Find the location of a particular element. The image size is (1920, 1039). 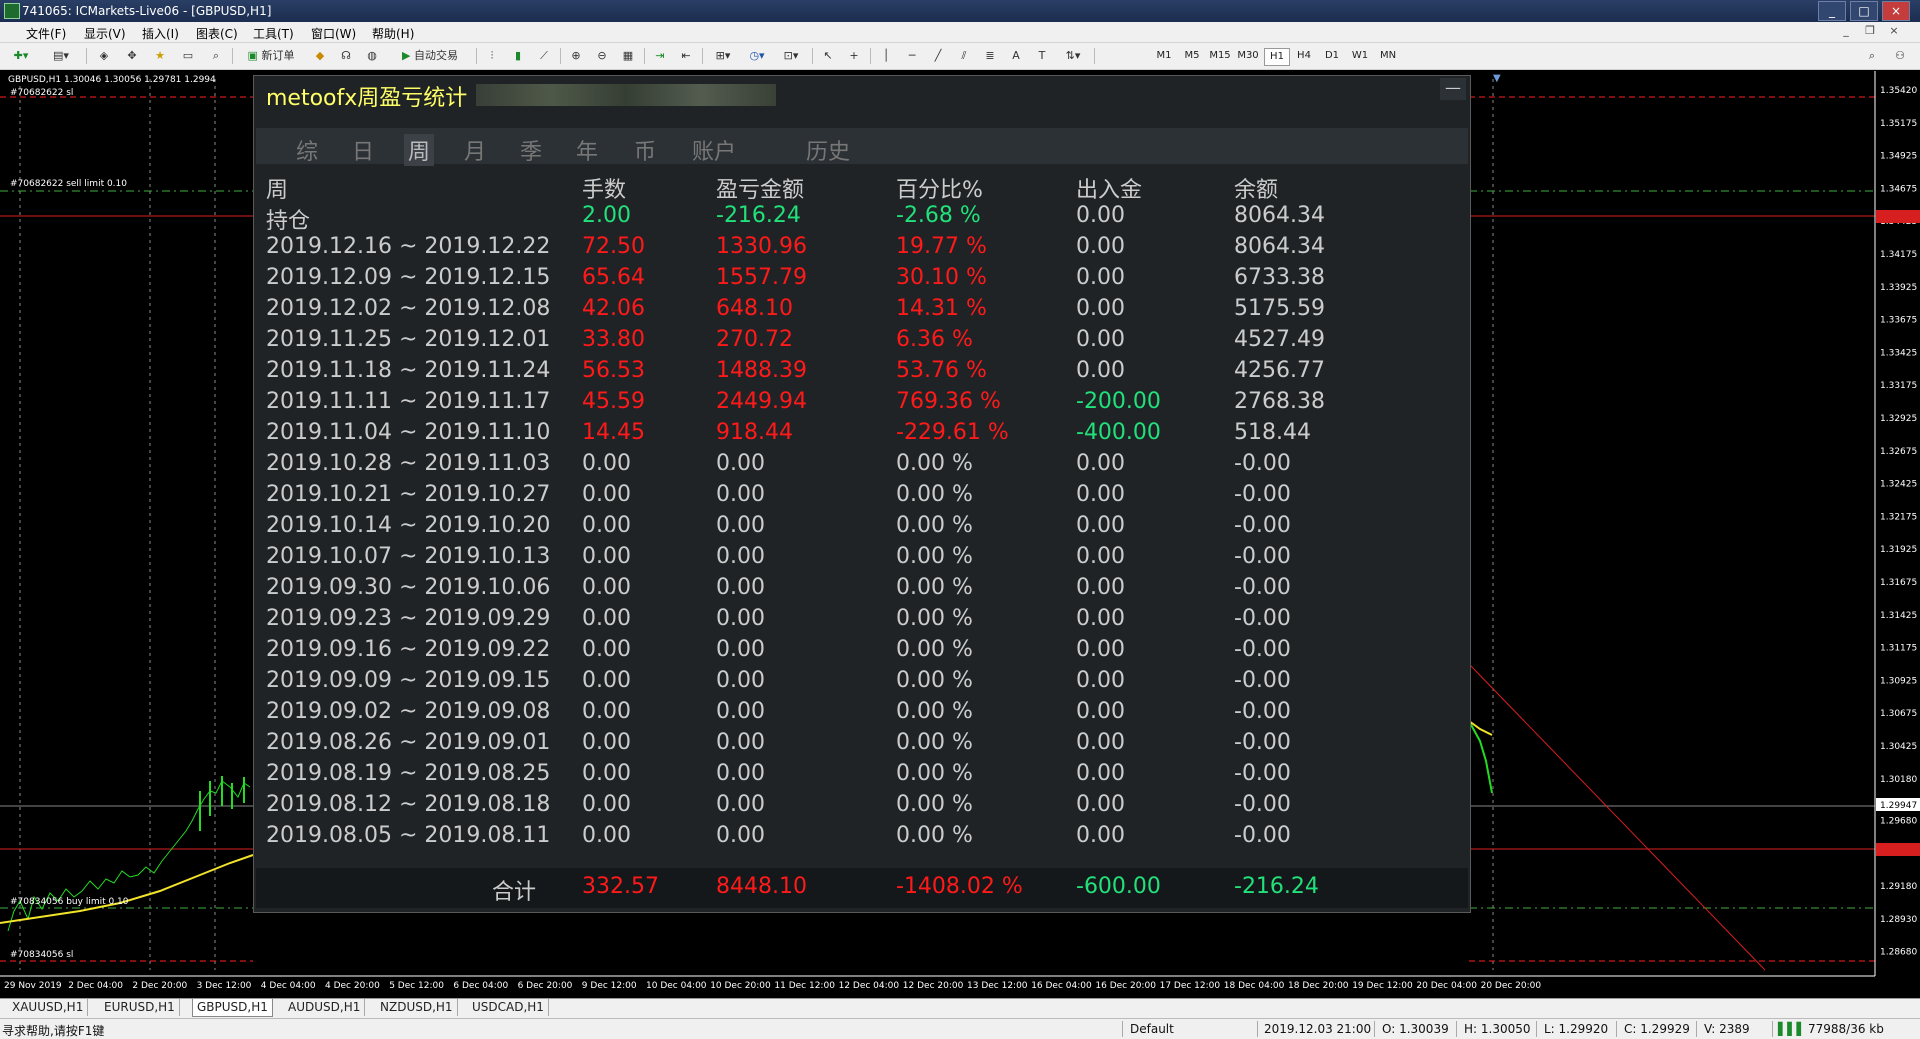

community-icon: ⚇ is located at coordinates (1900, 56).